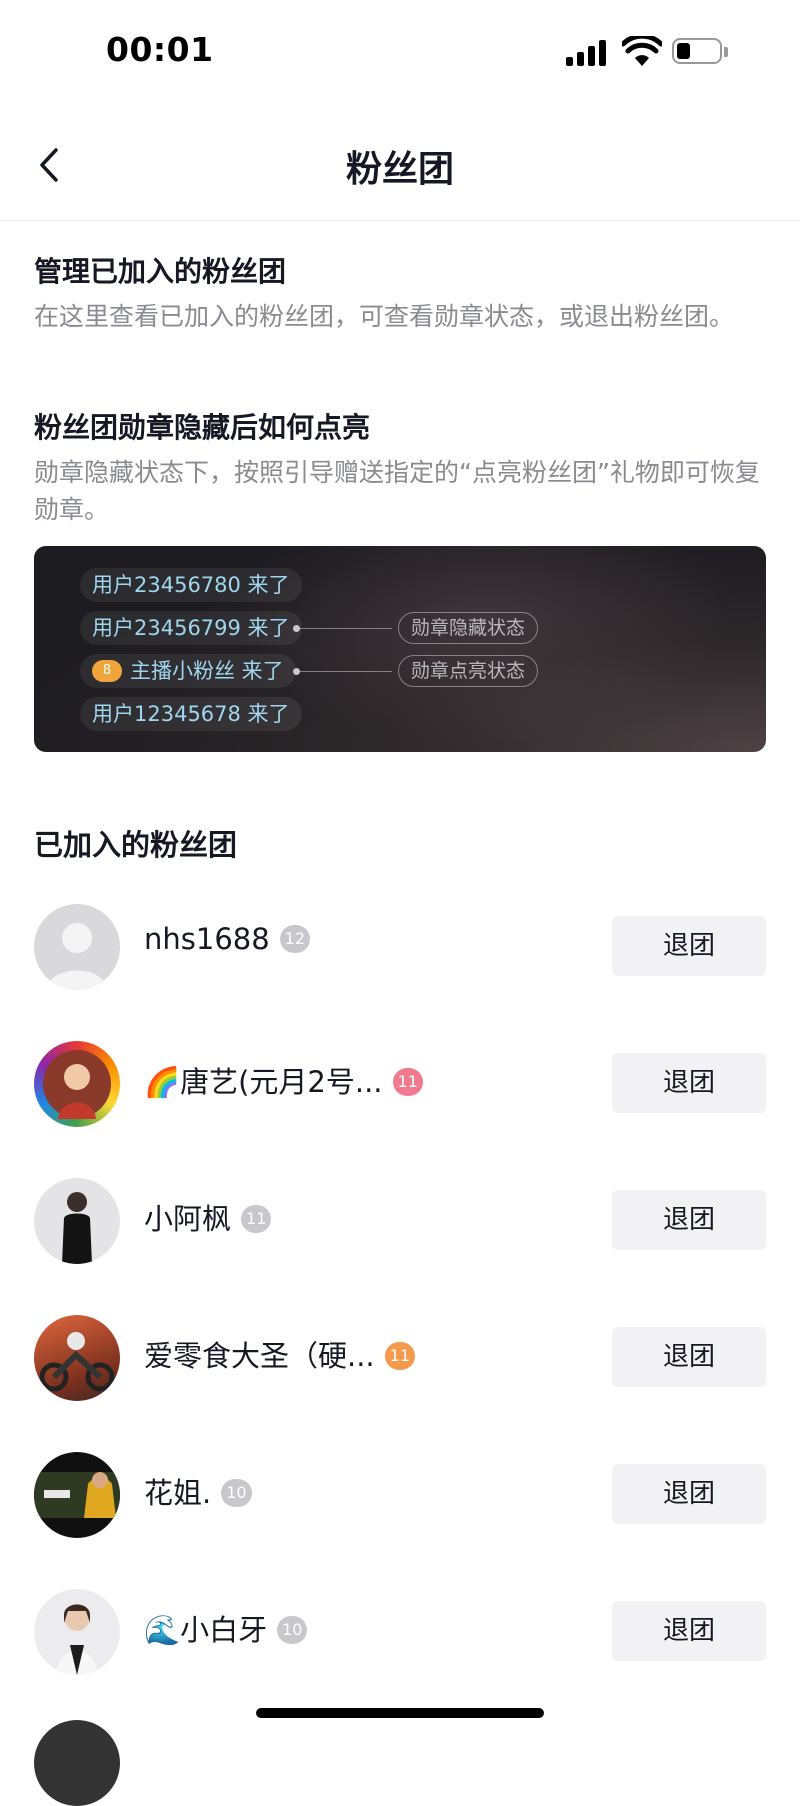 The image size is (800, 1806). What do you see at coordinates (400, 1631) in the screenshot?
I see `list-item: 🌊小白牙 10 退团` at bounding box center [400, 1631].